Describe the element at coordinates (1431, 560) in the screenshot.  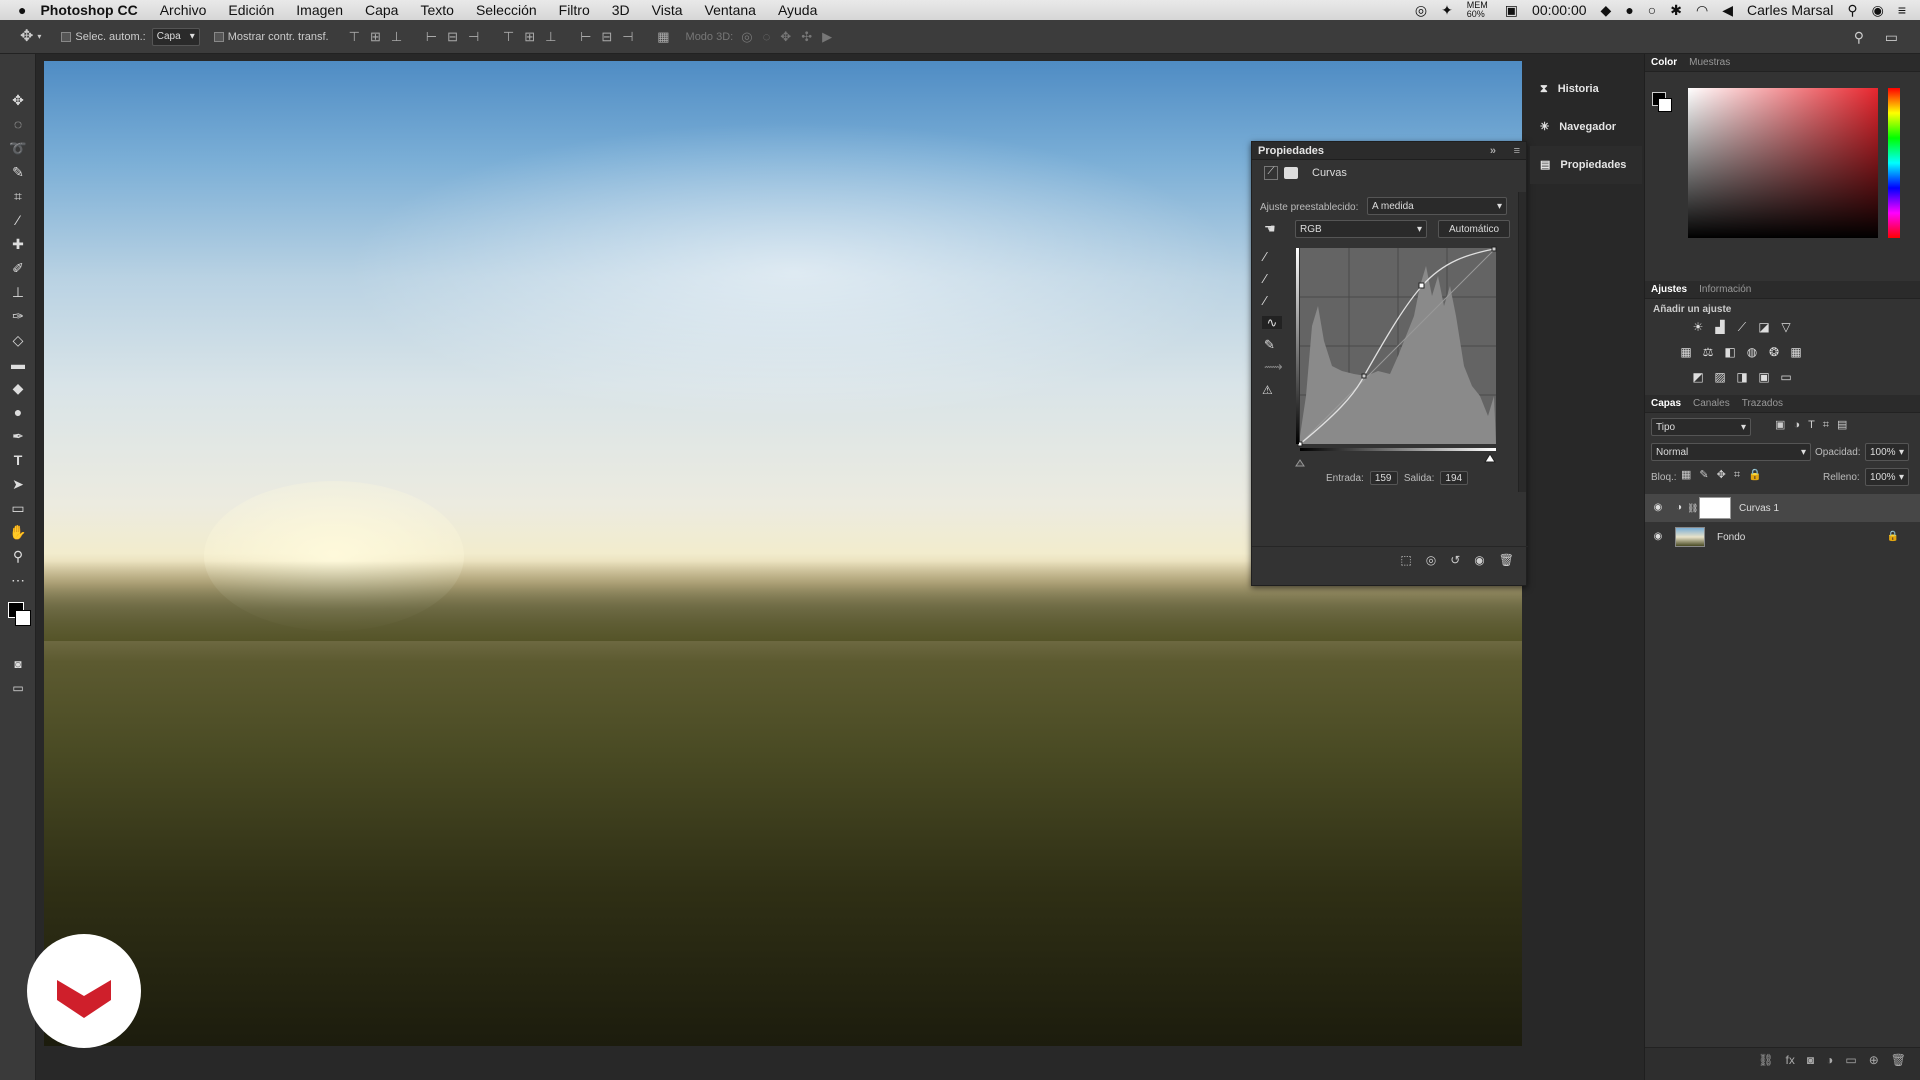
I see `view-previous-icon: ◎` at that location.